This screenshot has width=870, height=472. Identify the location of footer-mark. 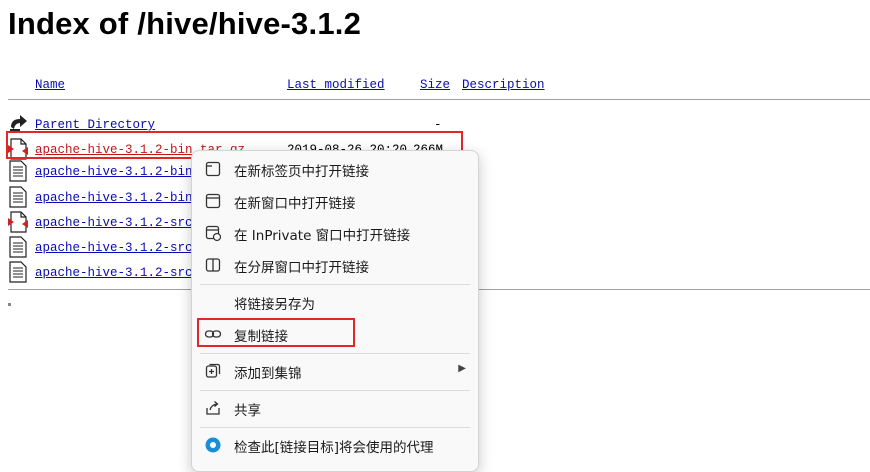
(9, 304).